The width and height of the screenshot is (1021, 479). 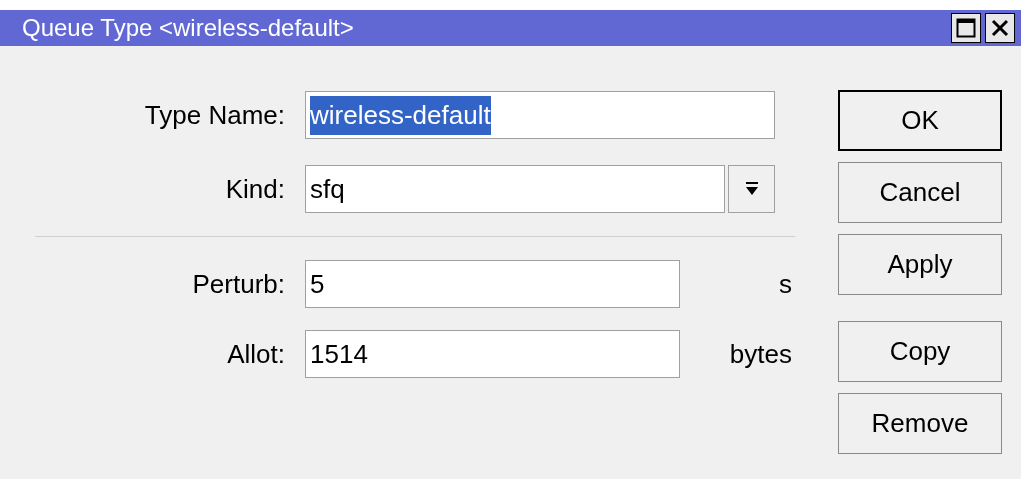 What do you see at coordinates (540, 115) in the screenshot?
I see `input-field: wireless-default` at bounding box center [540, 115].